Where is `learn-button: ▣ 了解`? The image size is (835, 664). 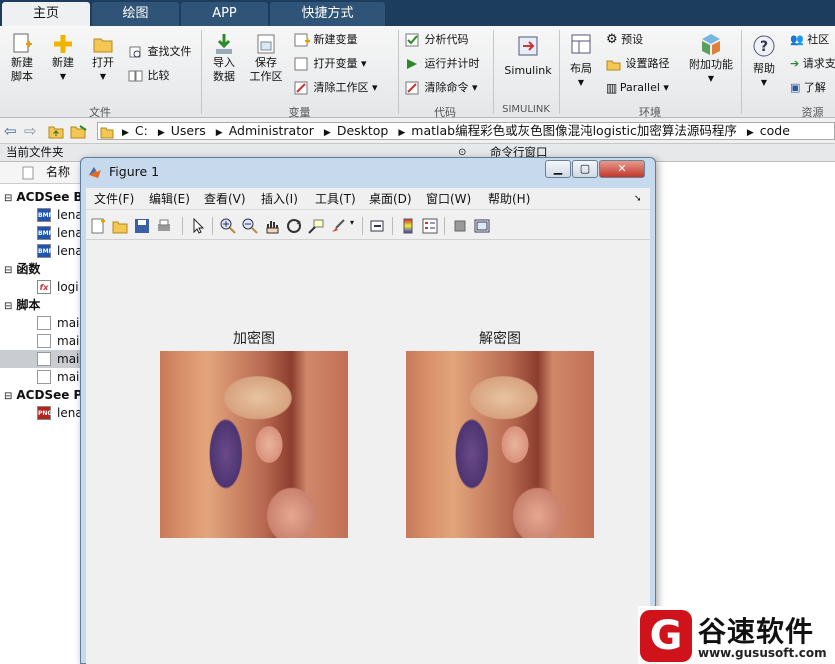 learn-button: ▣ 了解 is located at coordinates (808, 88).